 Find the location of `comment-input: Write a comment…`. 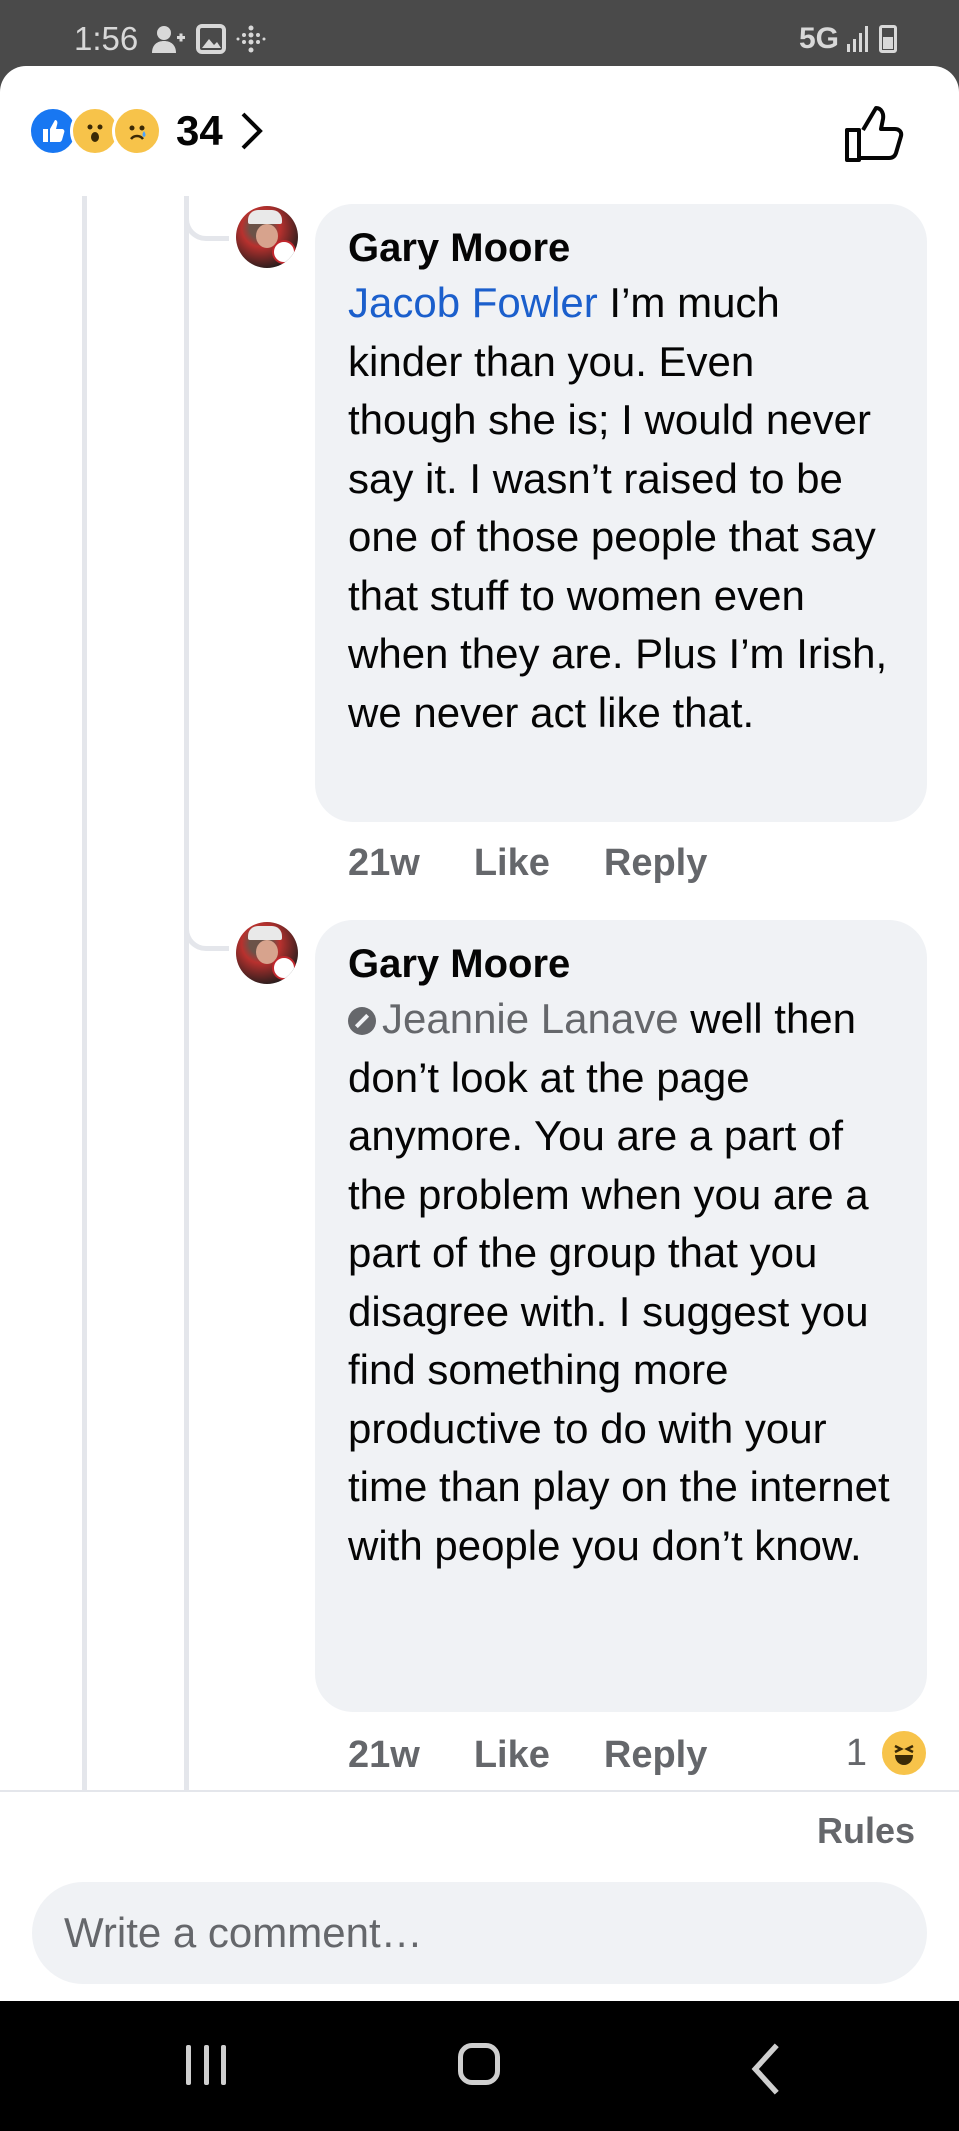

comment-input: Write a comment… is located at coordinates (479, 1933).